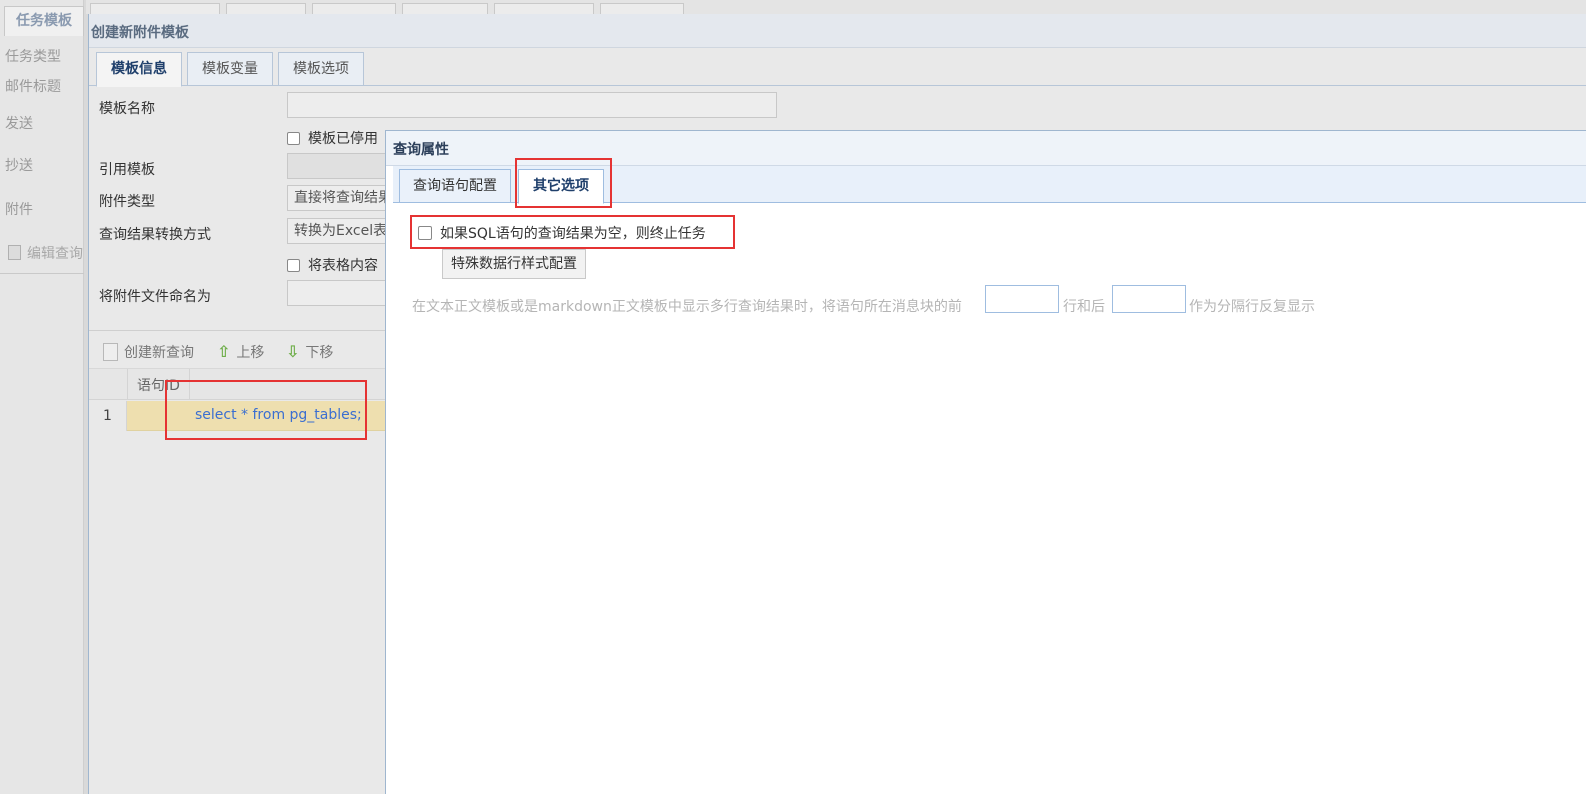  I want to click on move-up-label: 上移, so click(250, 353).